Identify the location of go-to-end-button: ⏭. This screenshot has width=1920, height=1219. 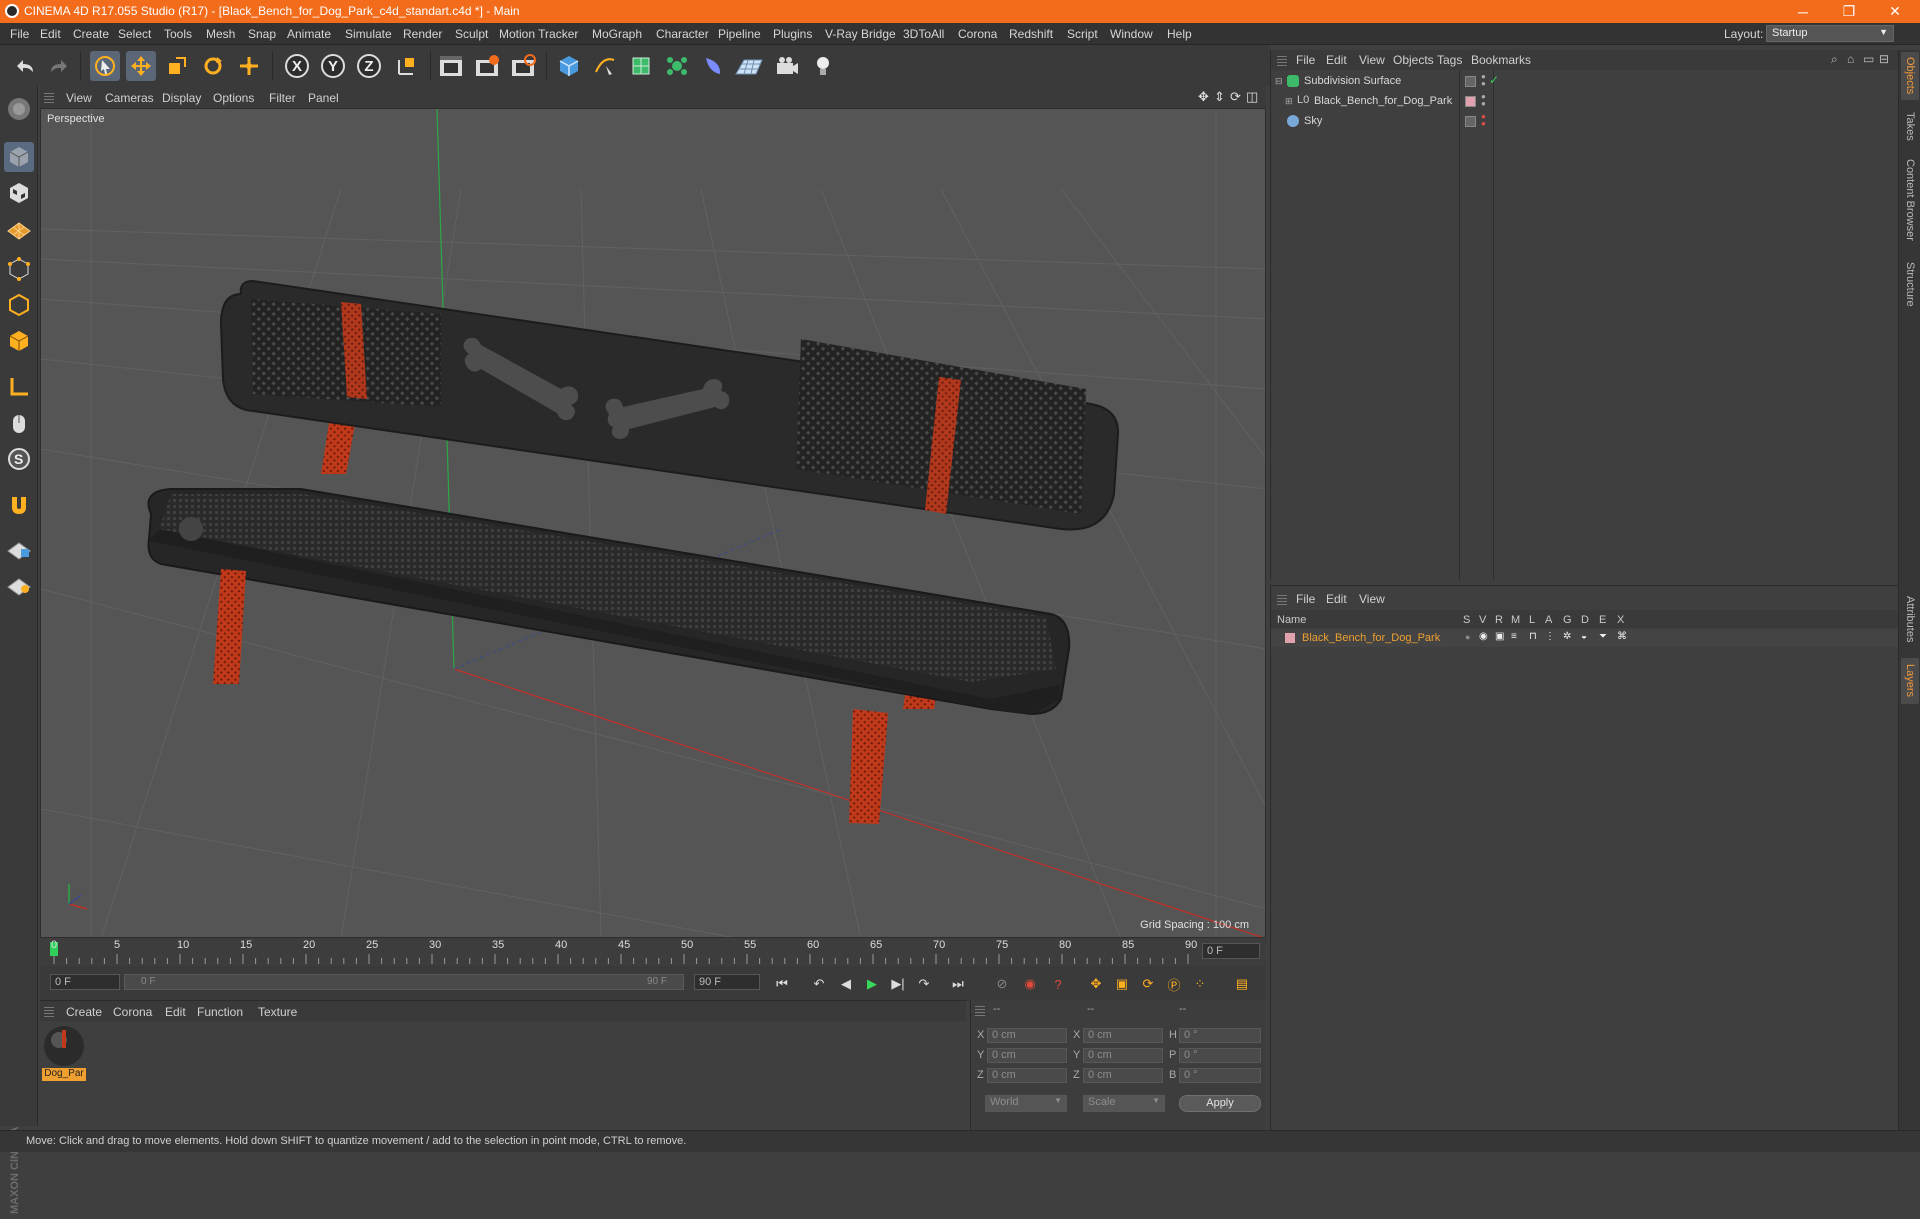
(958, 984).